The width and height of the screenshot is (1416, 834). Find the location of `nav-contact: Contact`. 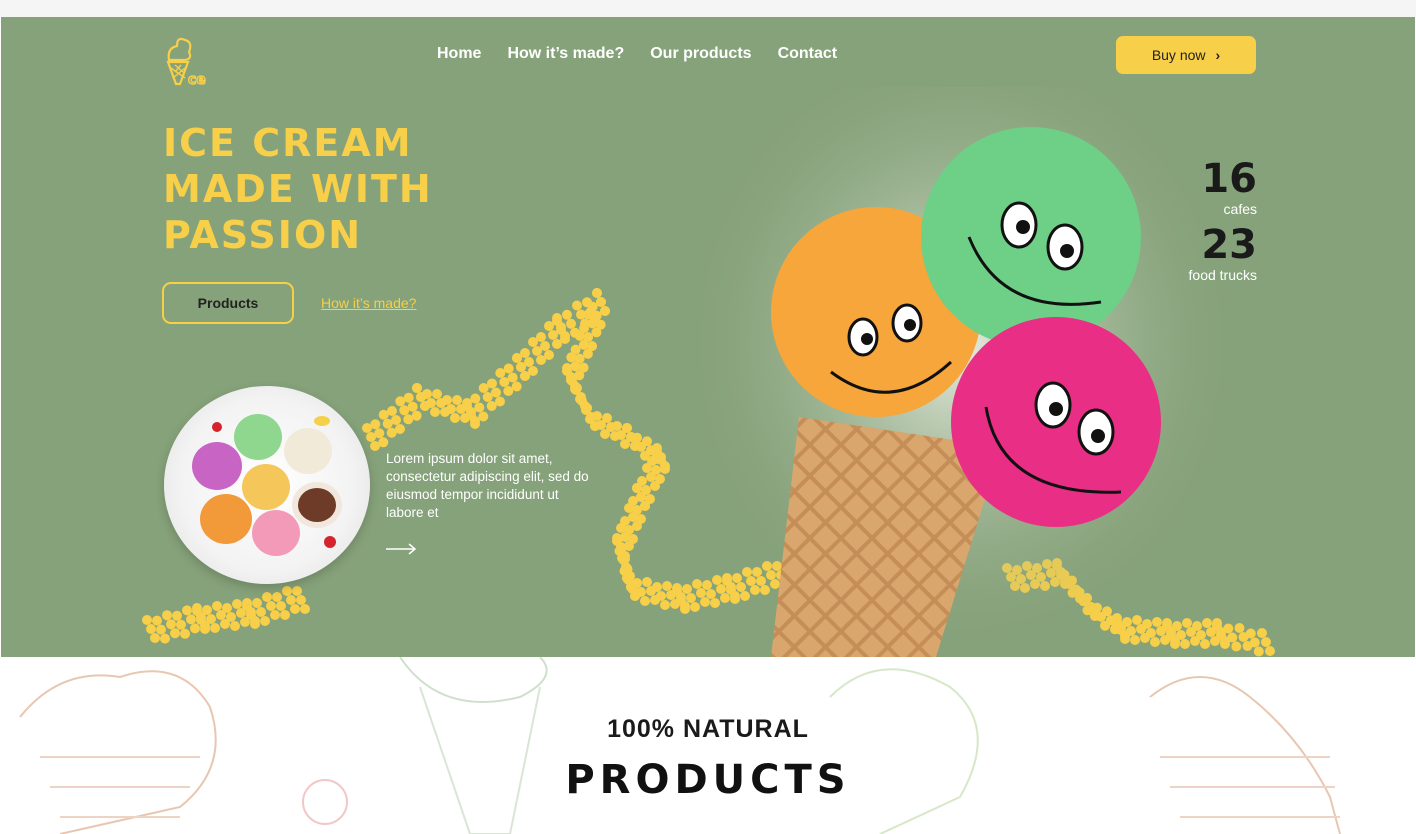

nav-contact: Contact is located at coordinates (808, 54).